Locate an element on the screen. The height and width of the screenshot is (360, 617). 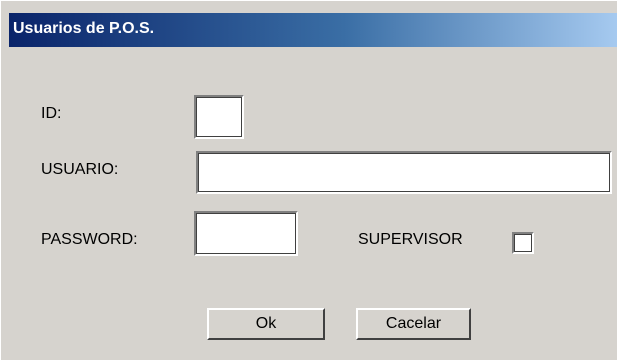
window-title: Usuarios de P.O.S. is located at coordinates (84, 28).